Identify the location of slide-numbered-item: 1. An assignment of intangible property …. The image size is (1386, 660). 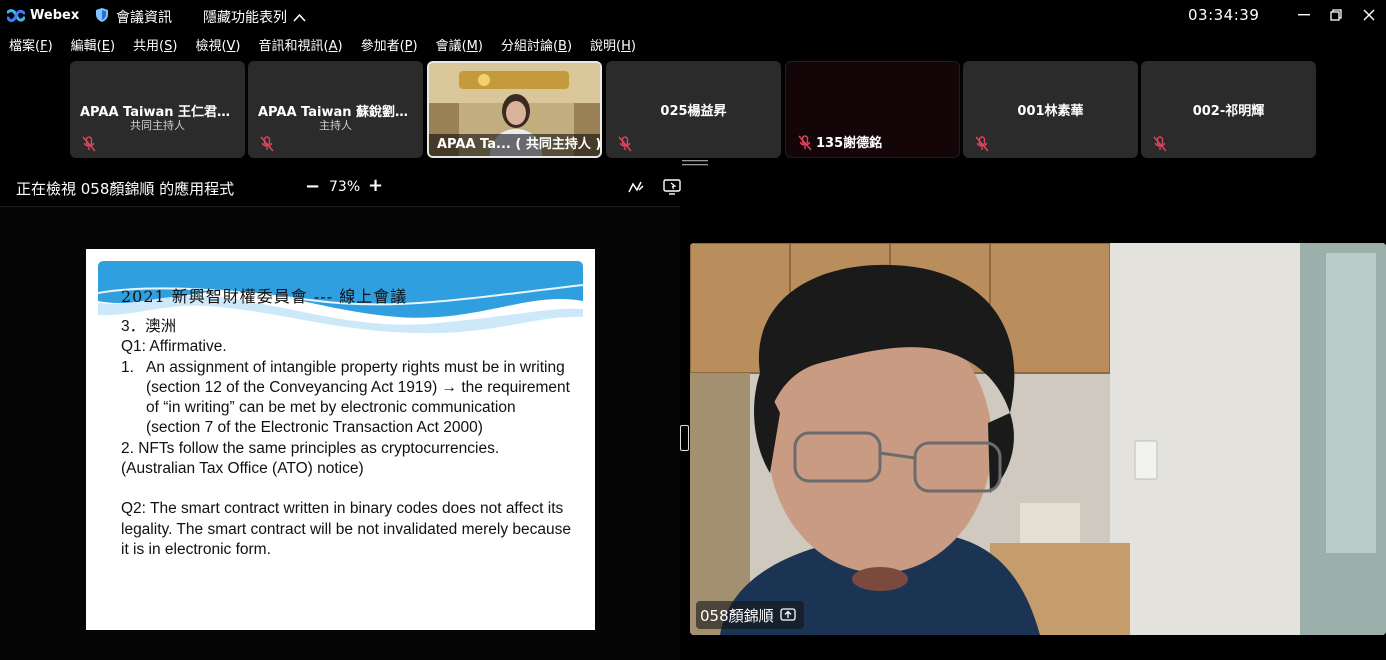
(346, 398).